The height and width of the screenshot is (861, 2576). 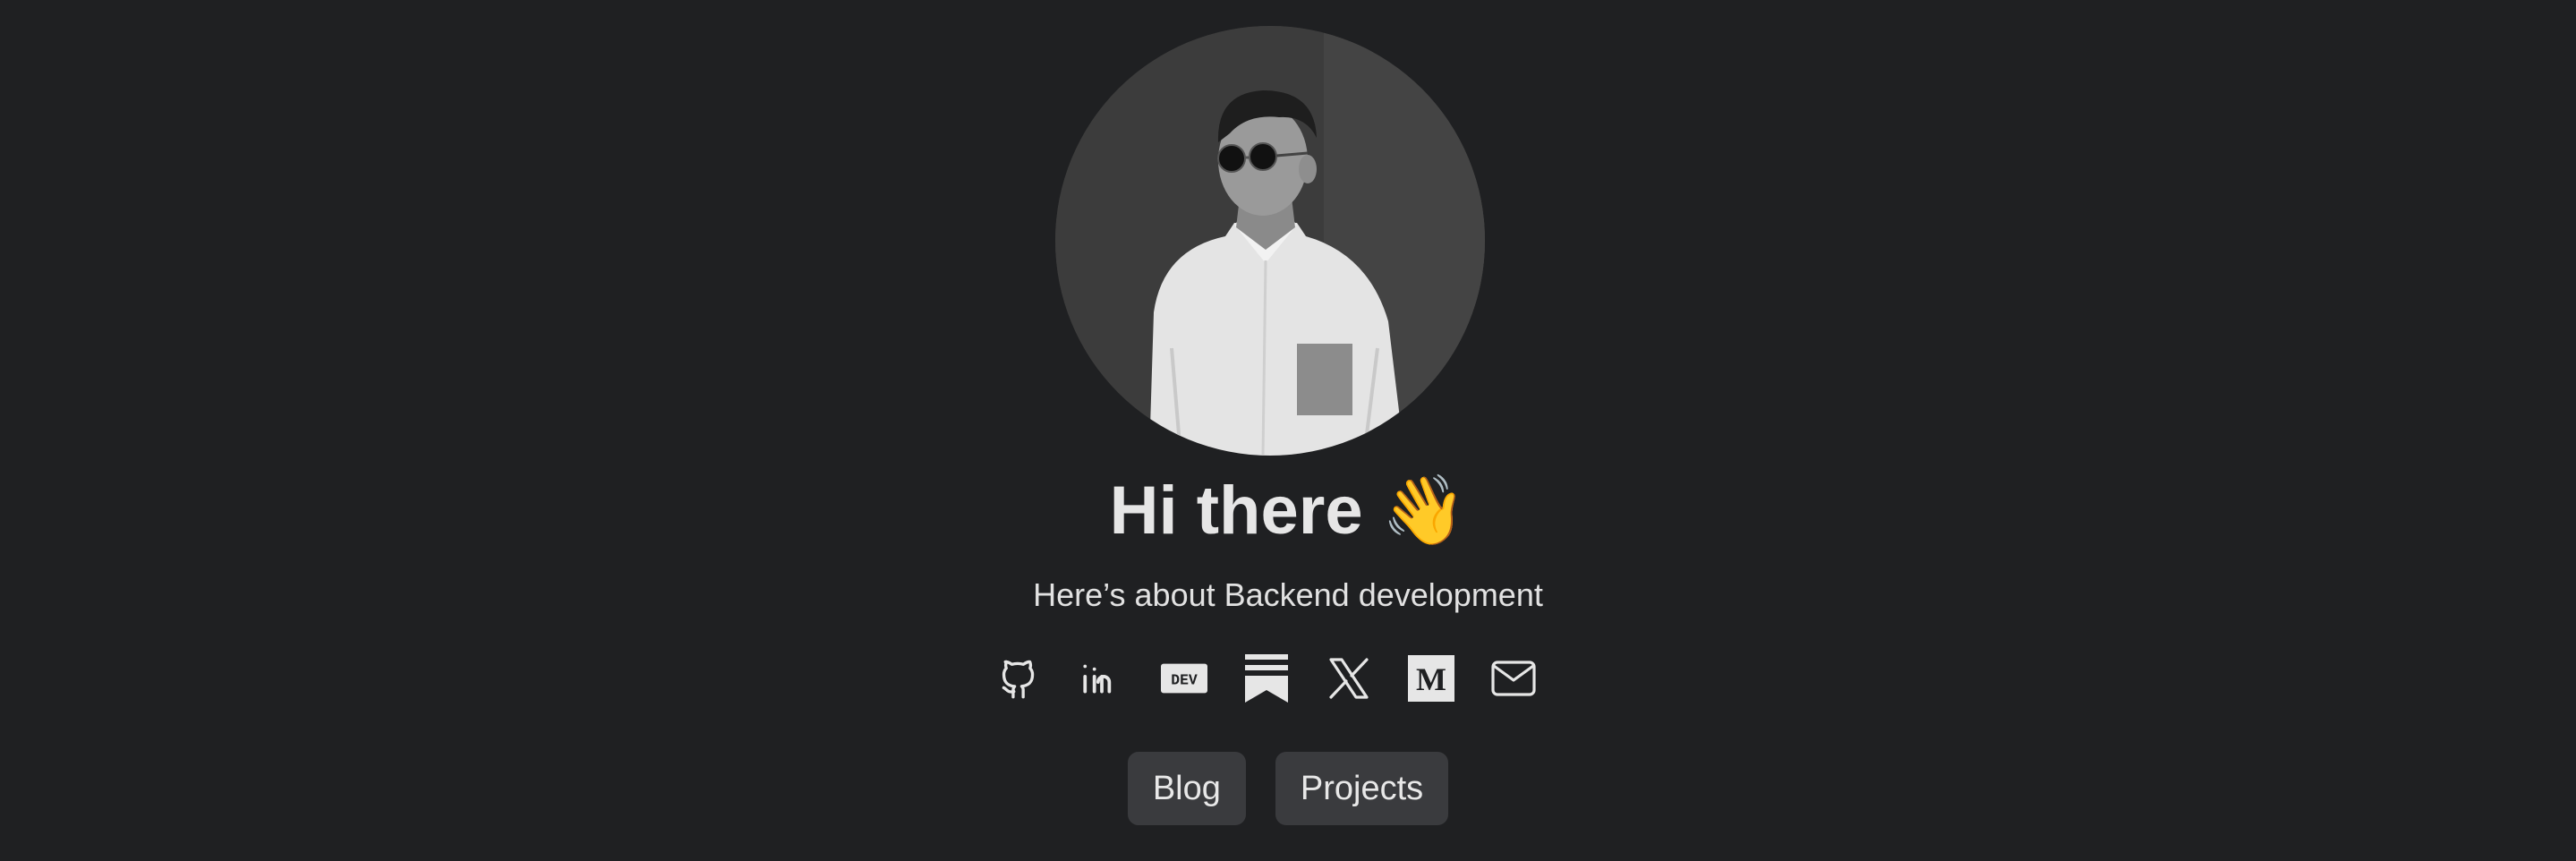 What do you see at coordinates (1349, 678) in the screenshot?
I see `x-icon` at bounding box center [1349, 678].